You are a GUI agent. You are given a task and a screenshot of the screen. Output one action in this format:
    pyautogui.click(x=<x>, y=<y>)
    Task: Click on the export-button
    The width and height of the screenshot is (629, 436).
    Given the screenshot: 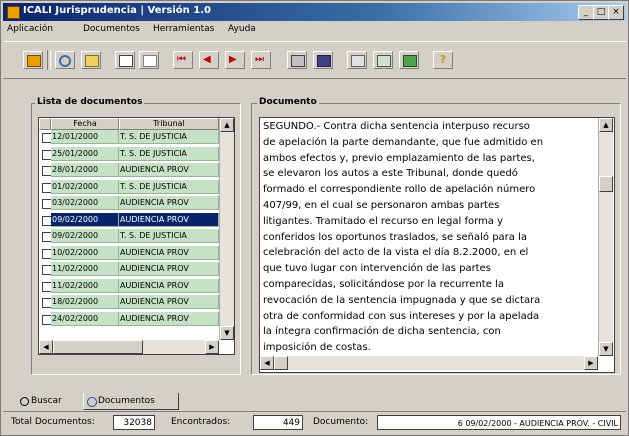 What is the action you would take?
    pyautogui.click(x=409, y=60)
    